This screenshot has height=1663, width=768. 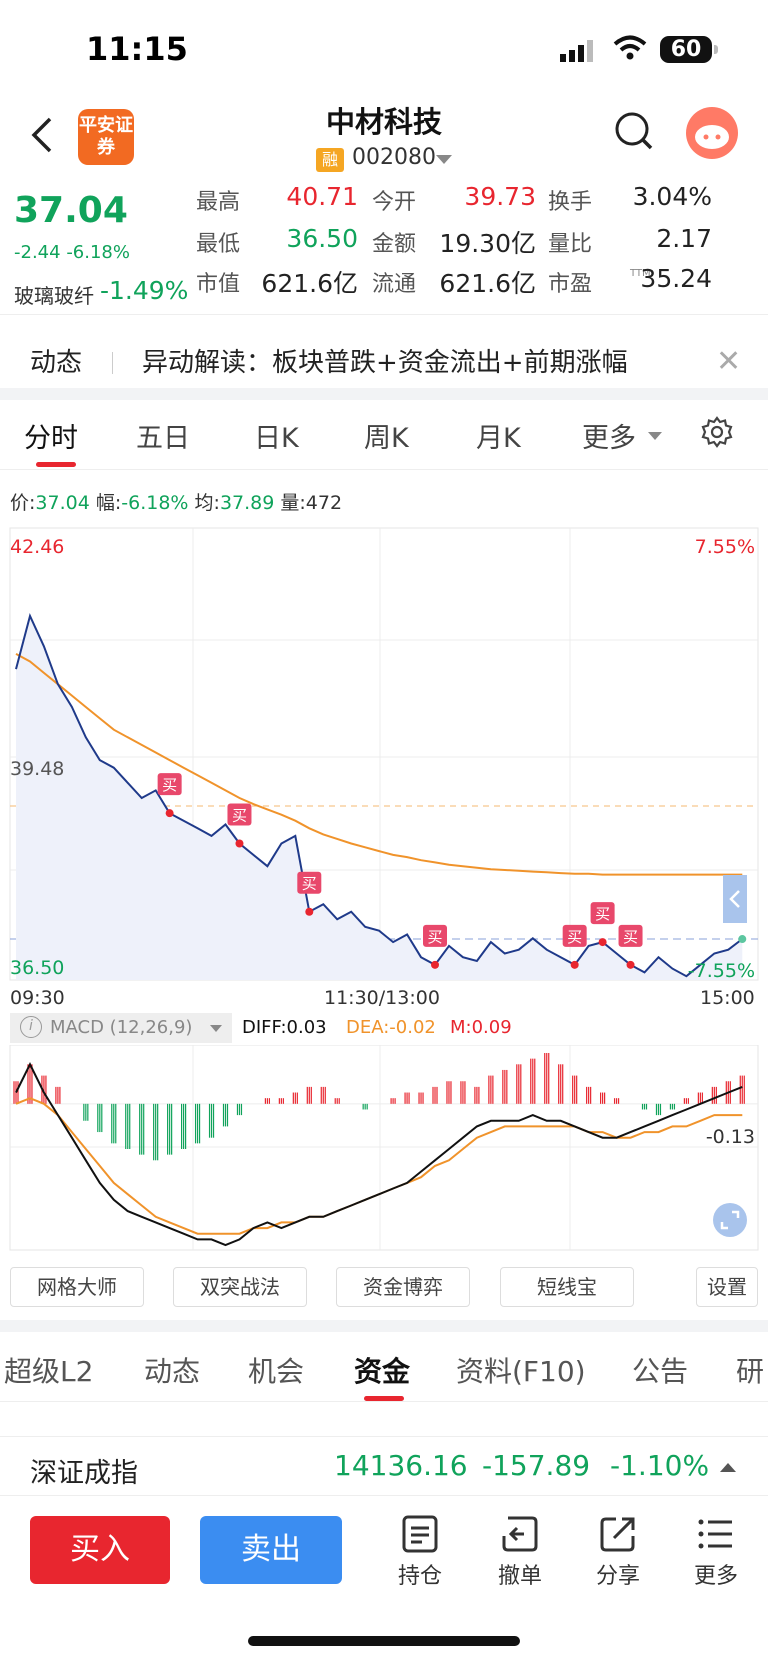 What do you see at coordinates (498, 435) in the screenshot?
I see `tab-monthly-k: 月K` at bounding box center [498, 435].